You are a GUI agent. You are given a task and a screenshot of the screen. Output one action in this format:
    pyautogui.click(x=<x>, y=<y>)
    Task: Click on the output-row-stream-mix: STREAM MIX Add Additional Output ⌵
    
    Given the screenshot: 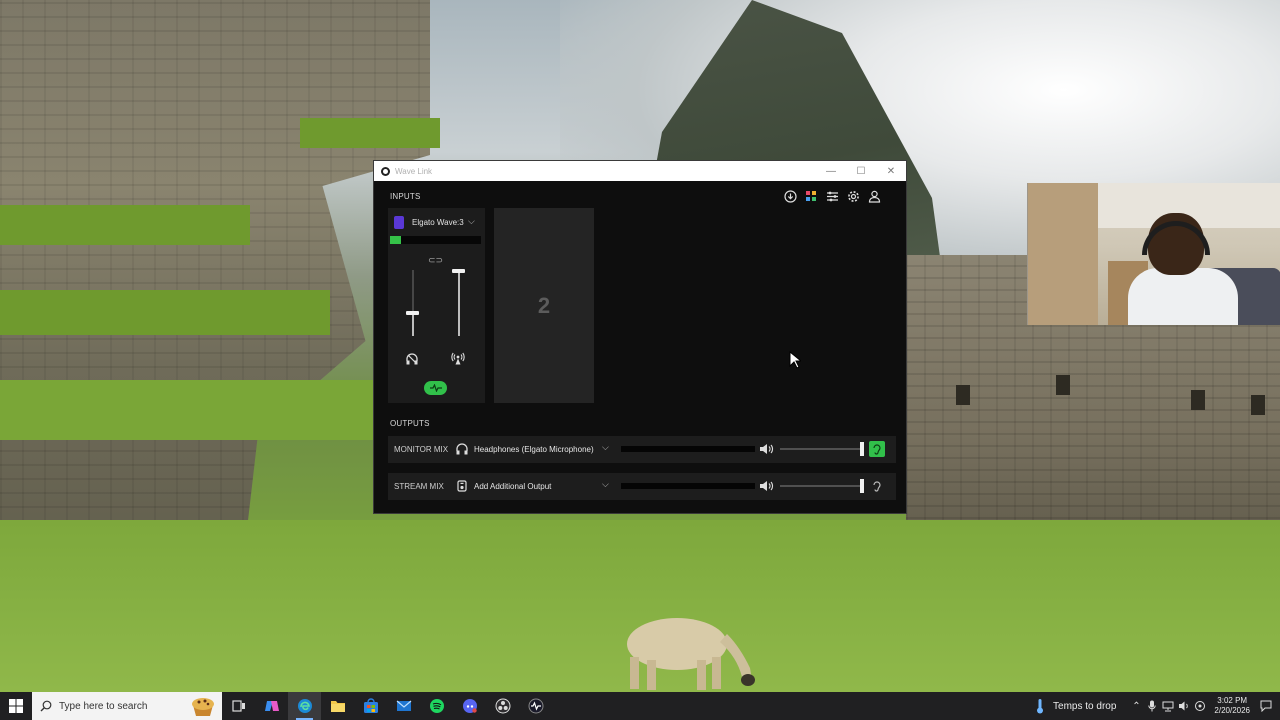 What is the action you would take?
    pyautogui.click(x=642, y=486)
    